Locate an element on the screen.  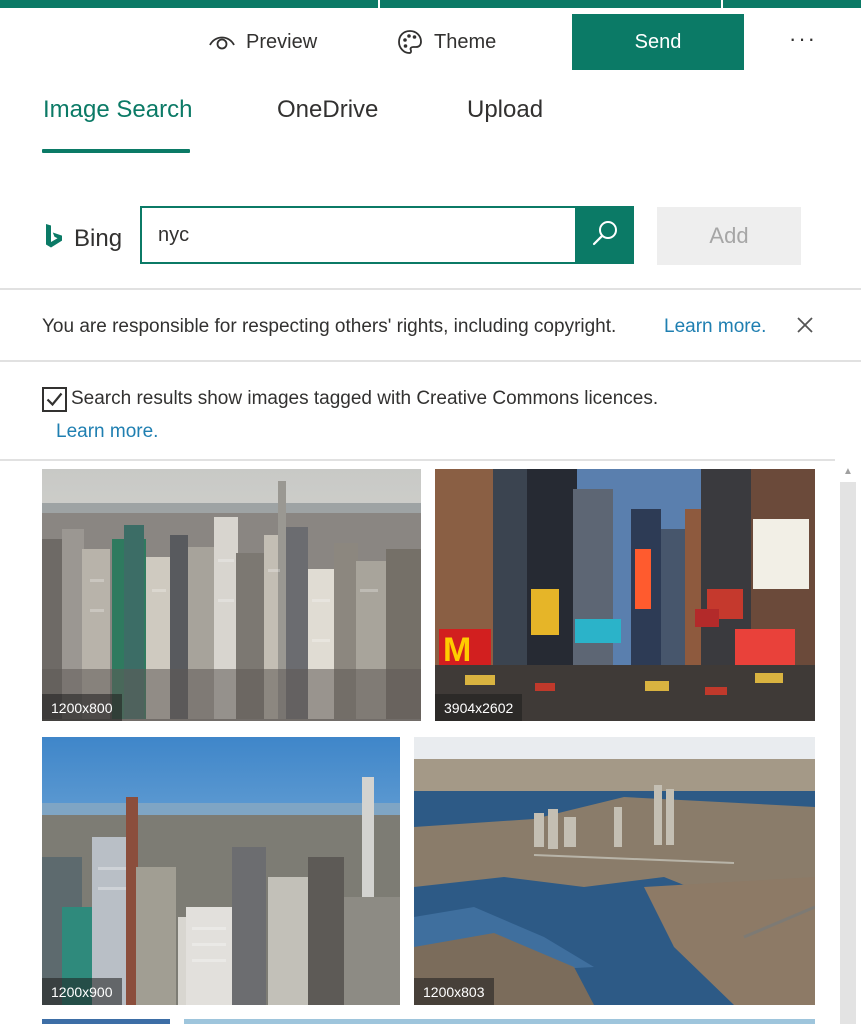
image-result: 1200x803 is located at coordinates (614, 871).